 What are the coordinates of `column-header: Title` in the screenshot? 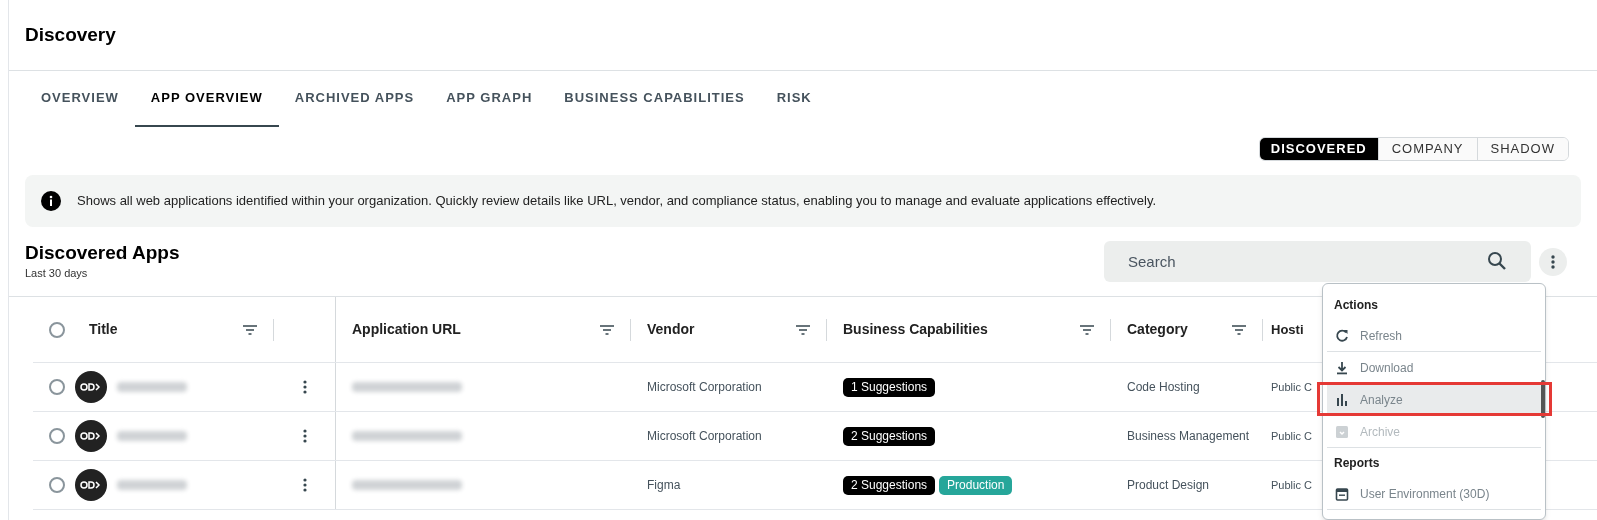 It's located at (104, 329).